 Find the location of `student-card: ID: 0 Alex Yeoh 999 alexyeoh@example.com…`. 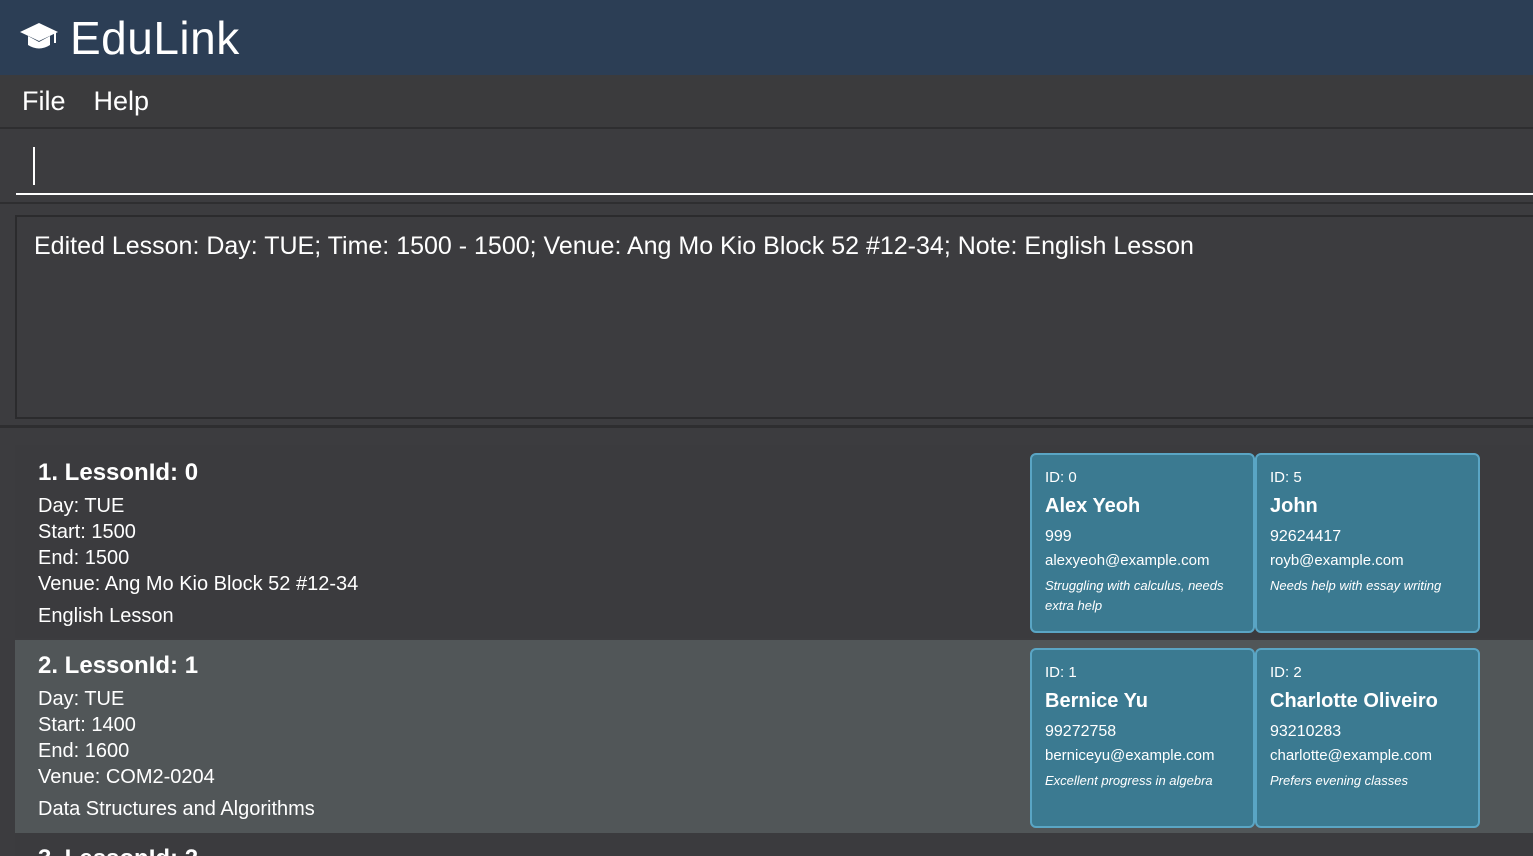

student-card: ID: 0 Alex Yeoh 999 alexyeoh@example.com… is located at coordinates (1142, 543).